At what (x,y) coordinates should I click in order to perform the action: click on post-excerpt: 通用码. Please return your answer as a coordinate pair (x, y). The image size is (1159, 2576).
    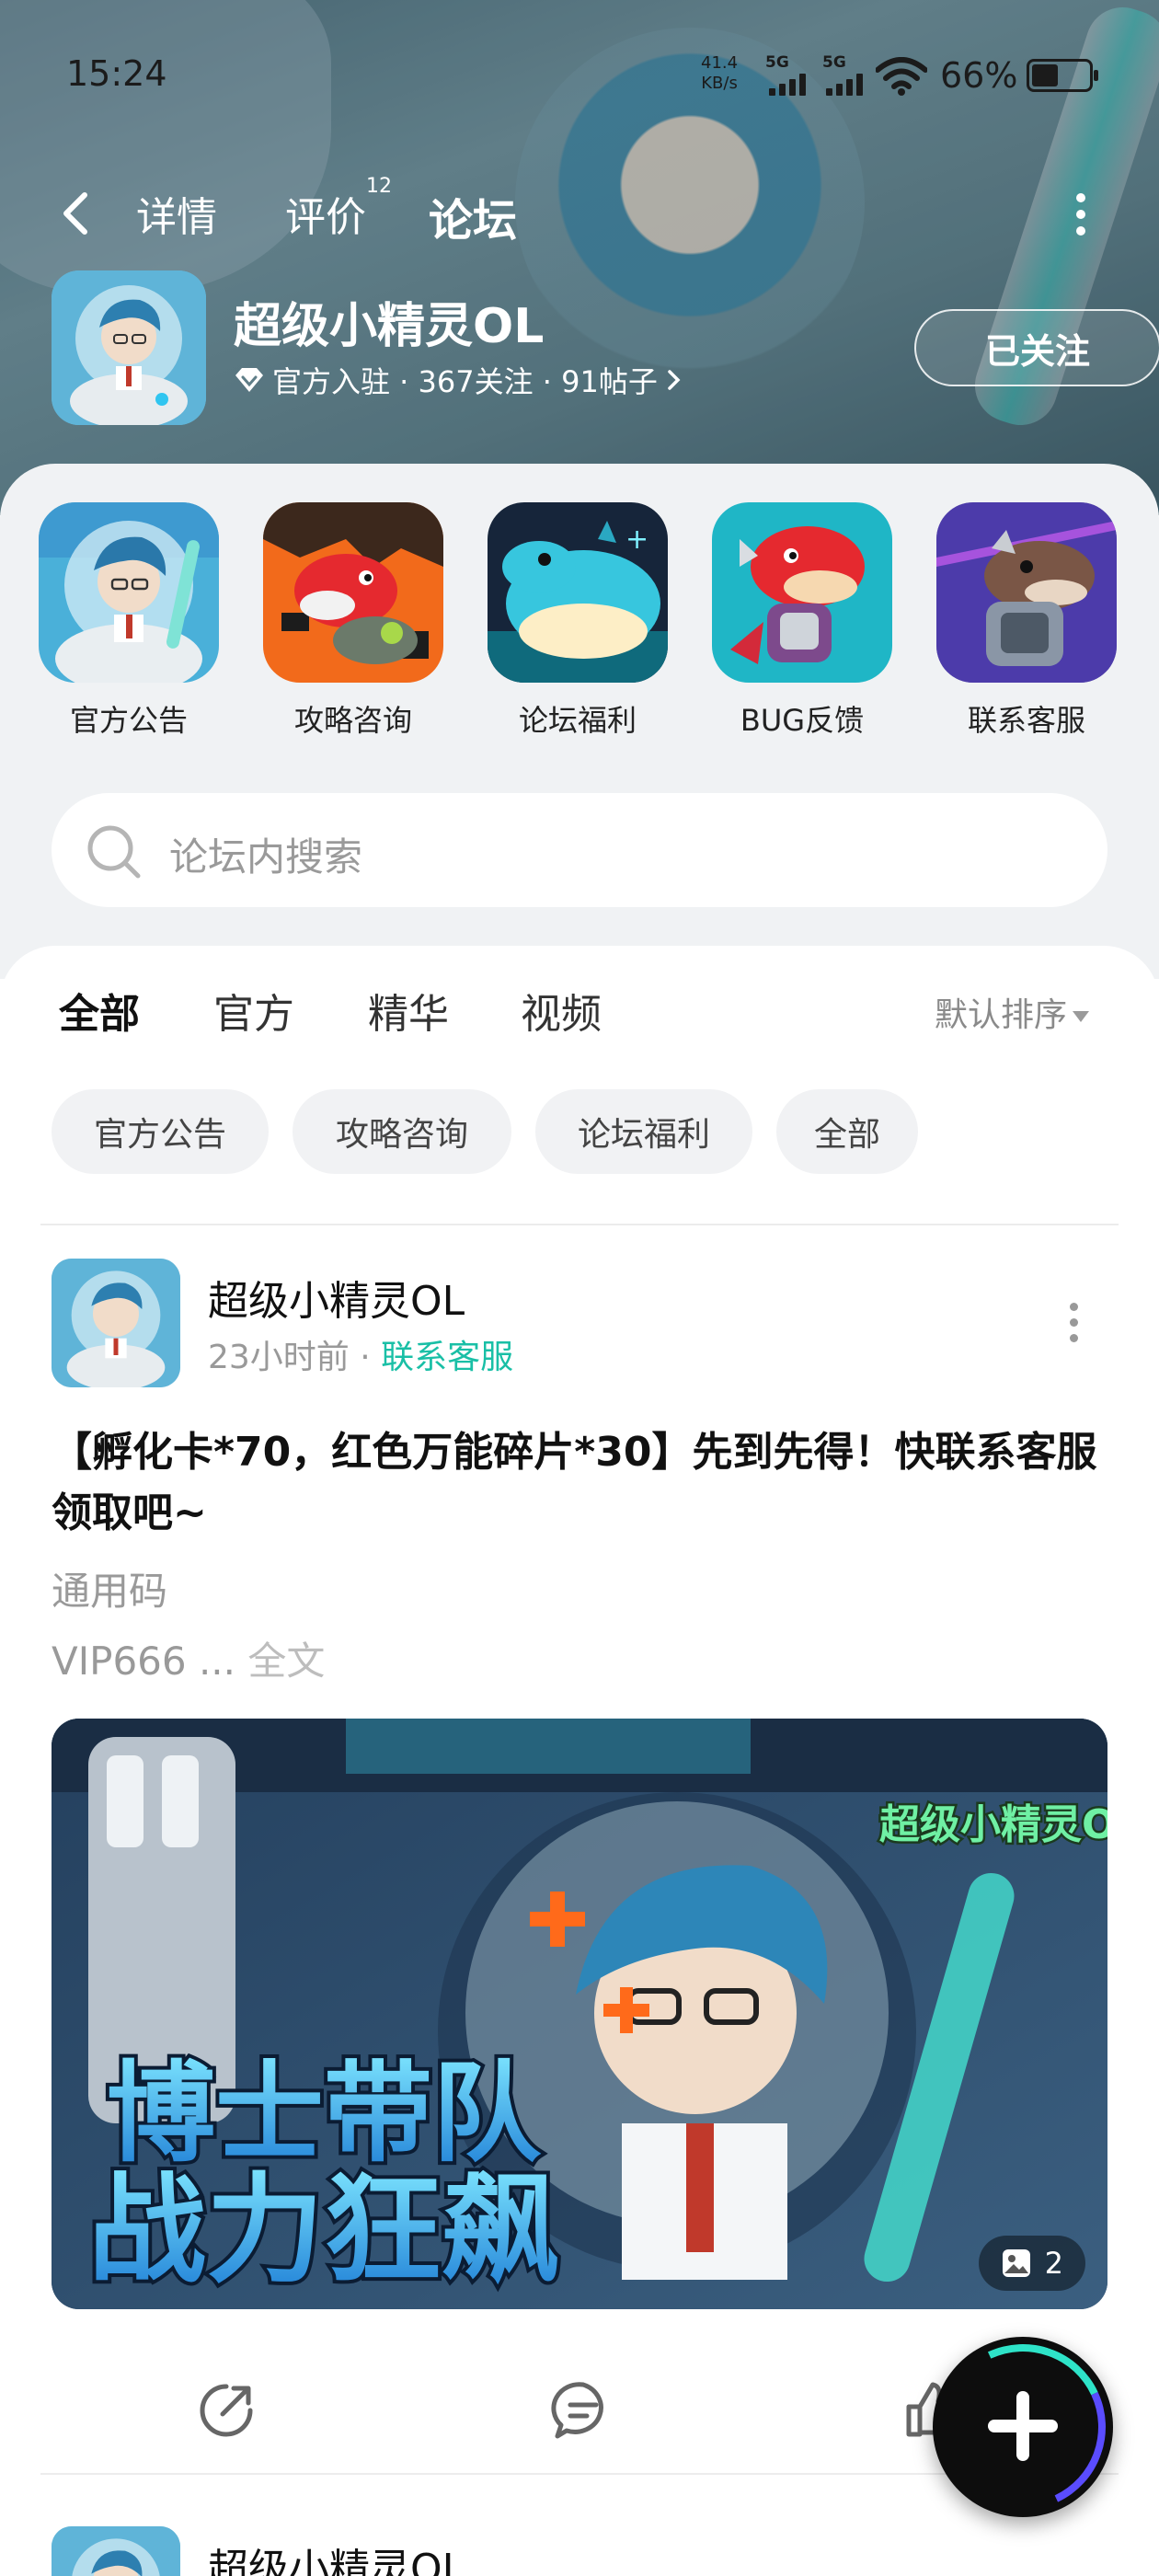
    Looking at the image, I should click on (110, 1591).